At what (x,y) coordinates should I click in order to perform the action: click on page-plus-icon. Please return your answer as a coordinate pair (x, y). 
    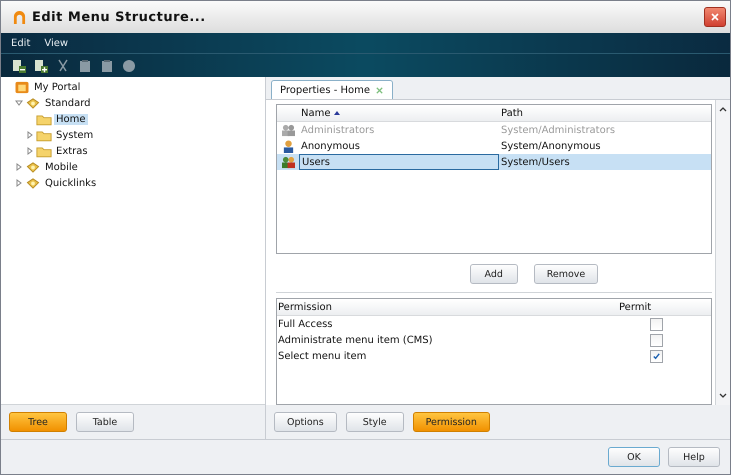
    Looking at the image, I should click on (41, 65).